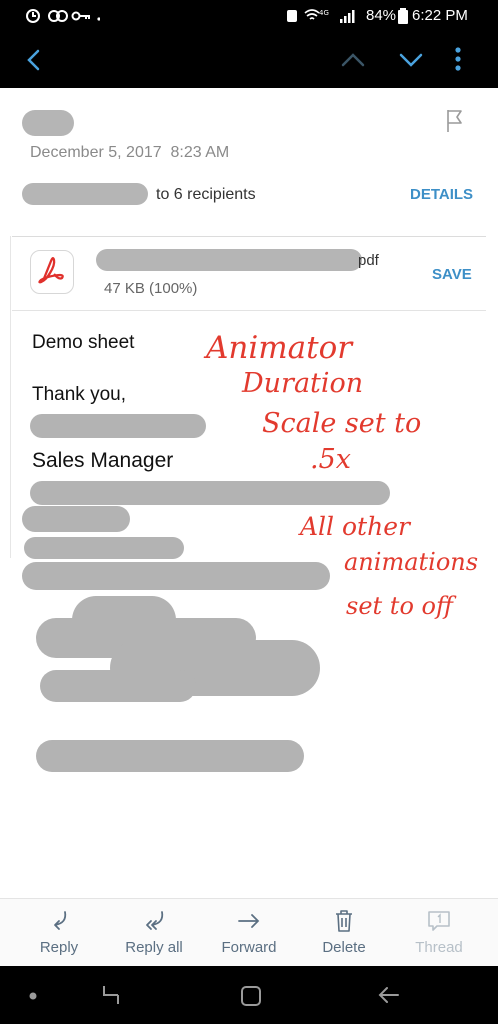 The height and width of the screenshot is (1024, 498). What do you see at coordinates (342, 423) in the screenshot?
I see `annotation-line-3: Scale set to` at bounding box center [342, 423].